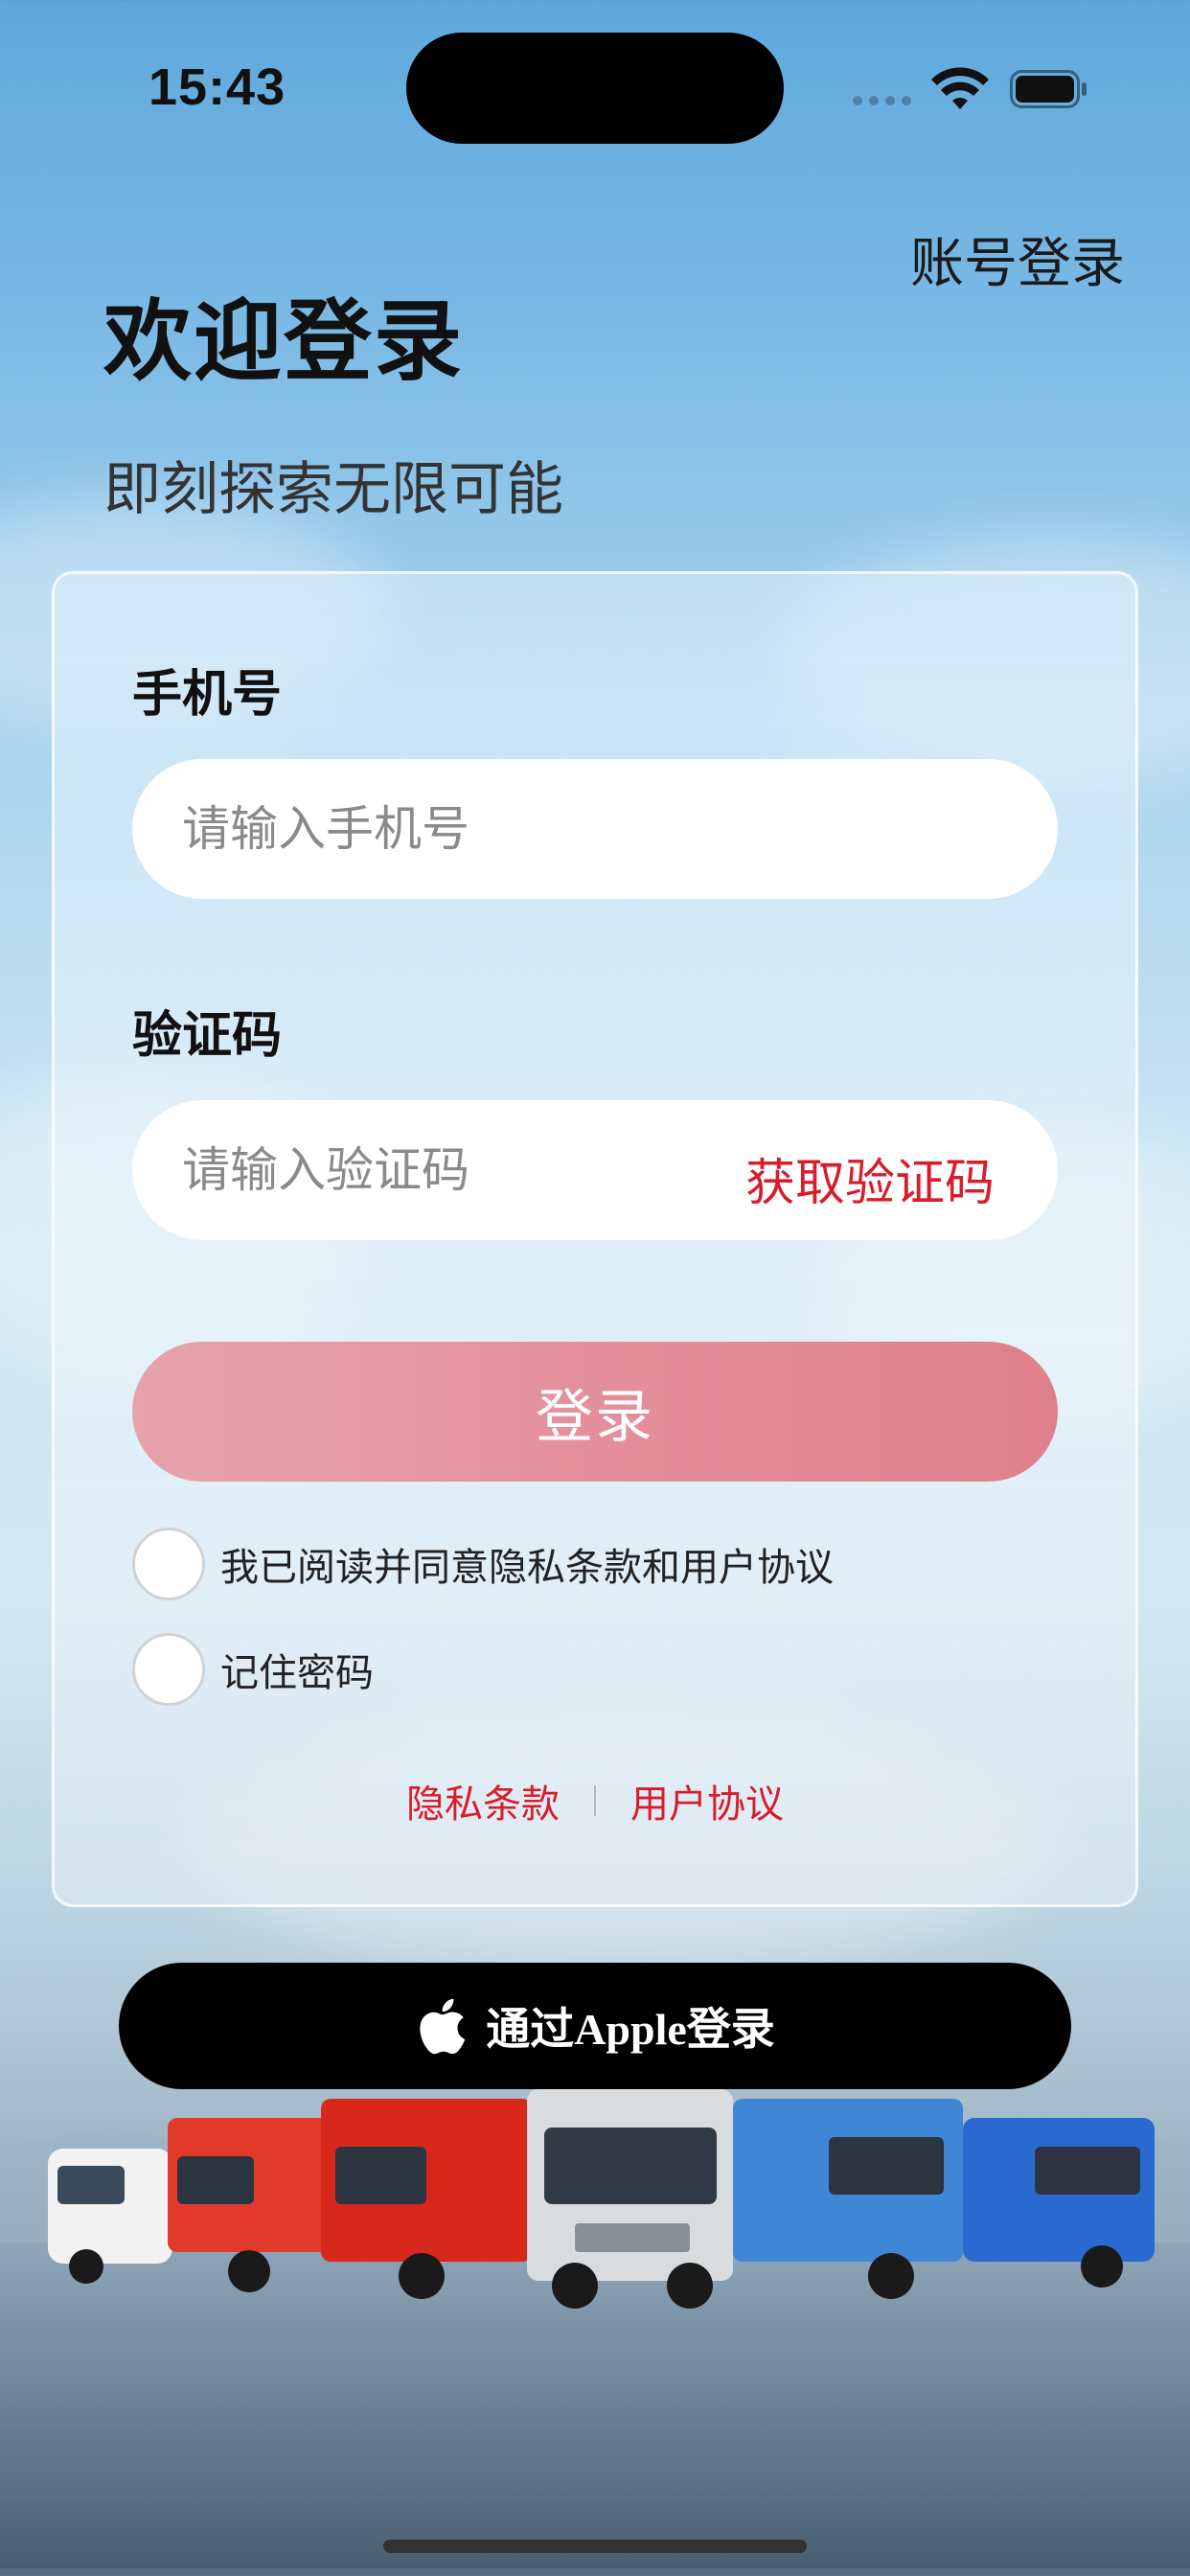  What do you see at coordinates (883, 101) in the screenshot?
I see `signal-icon` at bounding box center [883, 101].